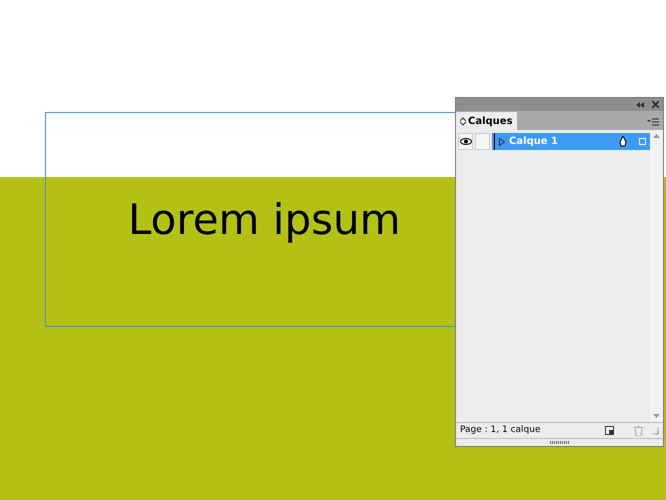 The image size is (666, 500). What do you see at coordinates (656, 416) in the screenshot?
I see `scroll-down-icon` at bounding box center [656, 416].